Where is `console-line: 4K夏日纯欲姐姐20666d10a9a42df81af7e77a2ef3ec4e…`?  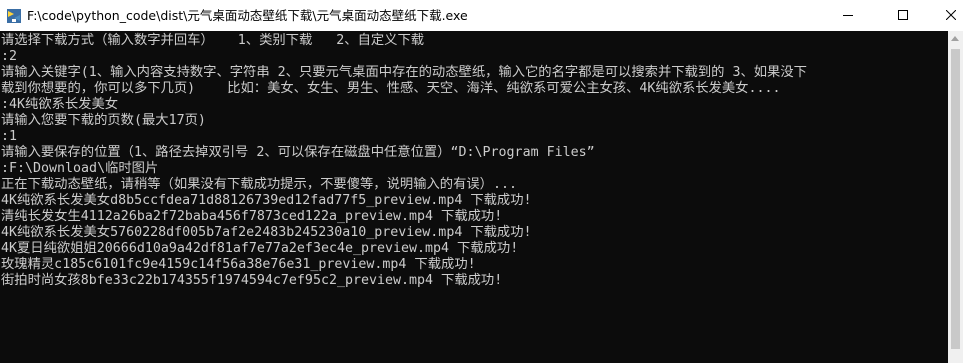 console-line: 4K夏日纯欲姐姐20666d10a9a42df81af7e77a2ef3ec4e… is located at coordinates (260, 248).